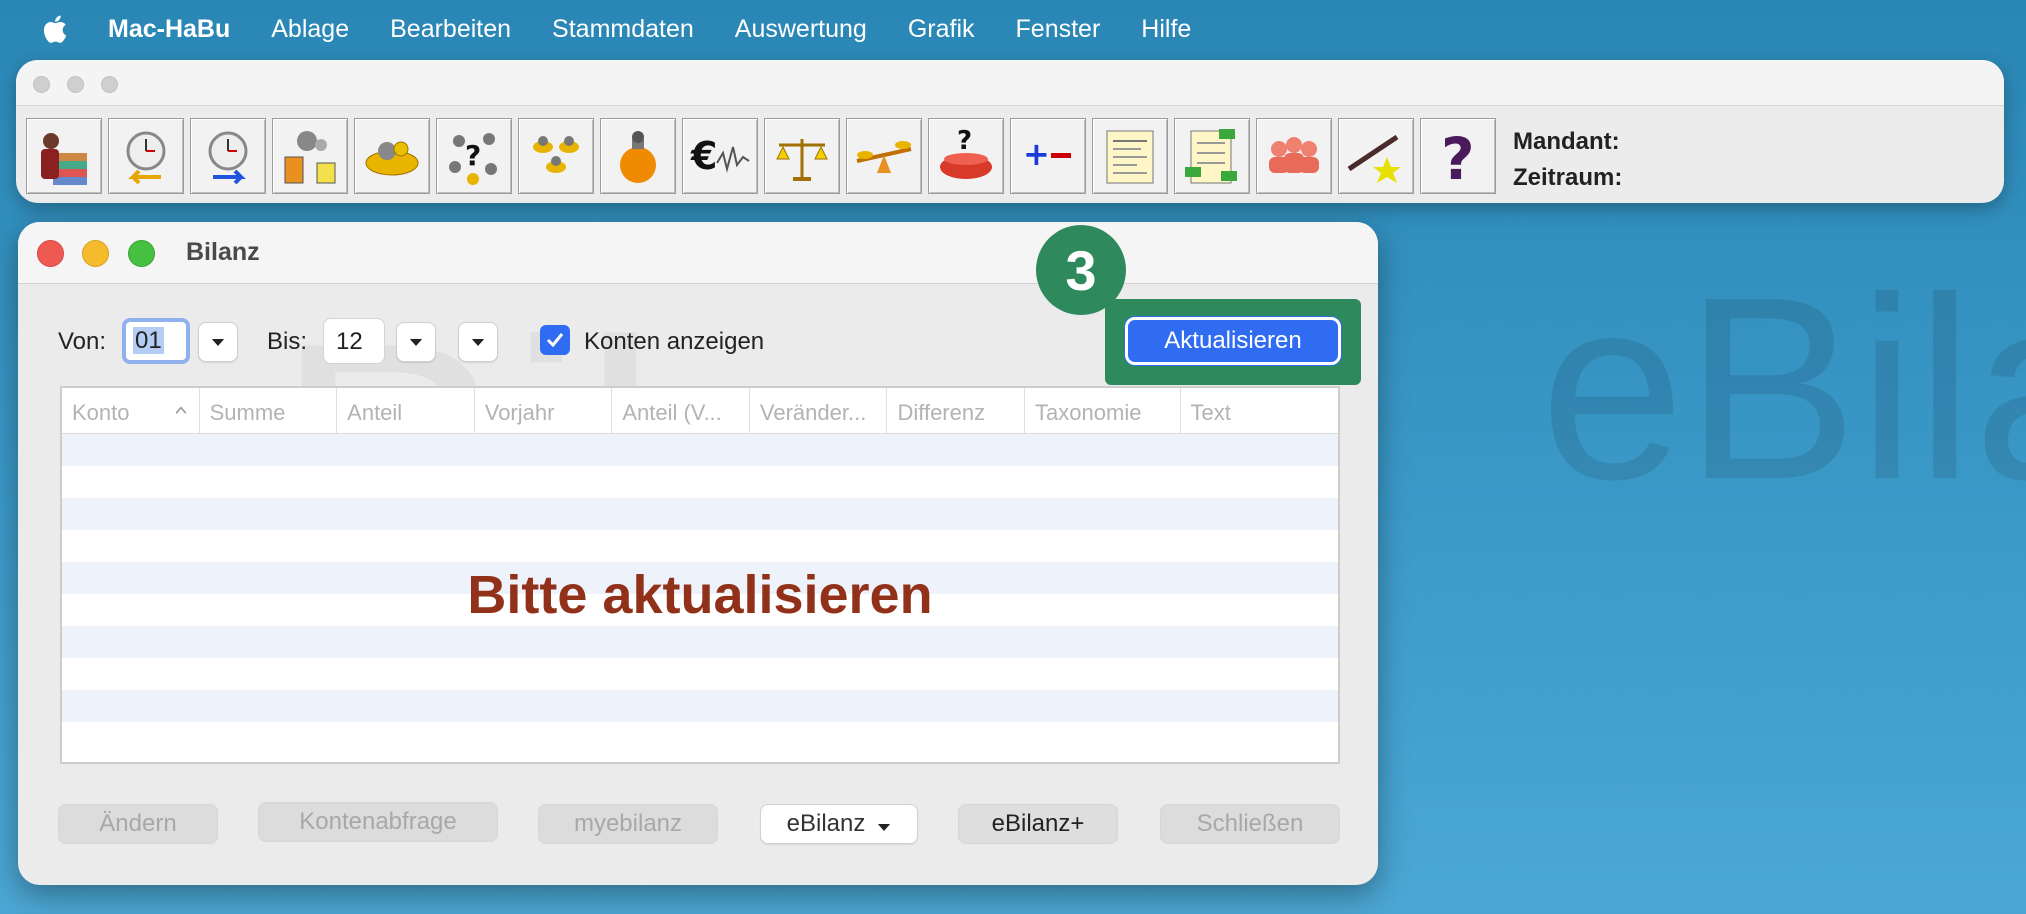 The image size is (2026, 914). Describe the element at coordinates (623, 29) in the screenshot. I see `menu-stammdaten: Stammdaten` at that location.